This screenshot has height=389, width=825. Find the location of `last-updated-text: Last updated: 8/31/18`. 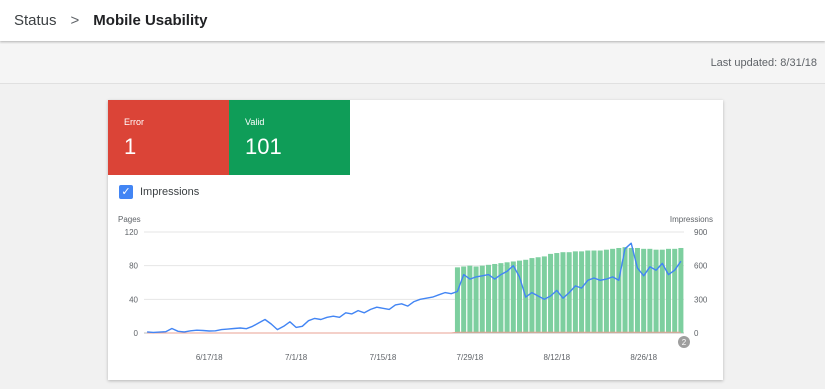

last-updated-text: Last updated: 8/31/18 is located at coordinates (763, 63).